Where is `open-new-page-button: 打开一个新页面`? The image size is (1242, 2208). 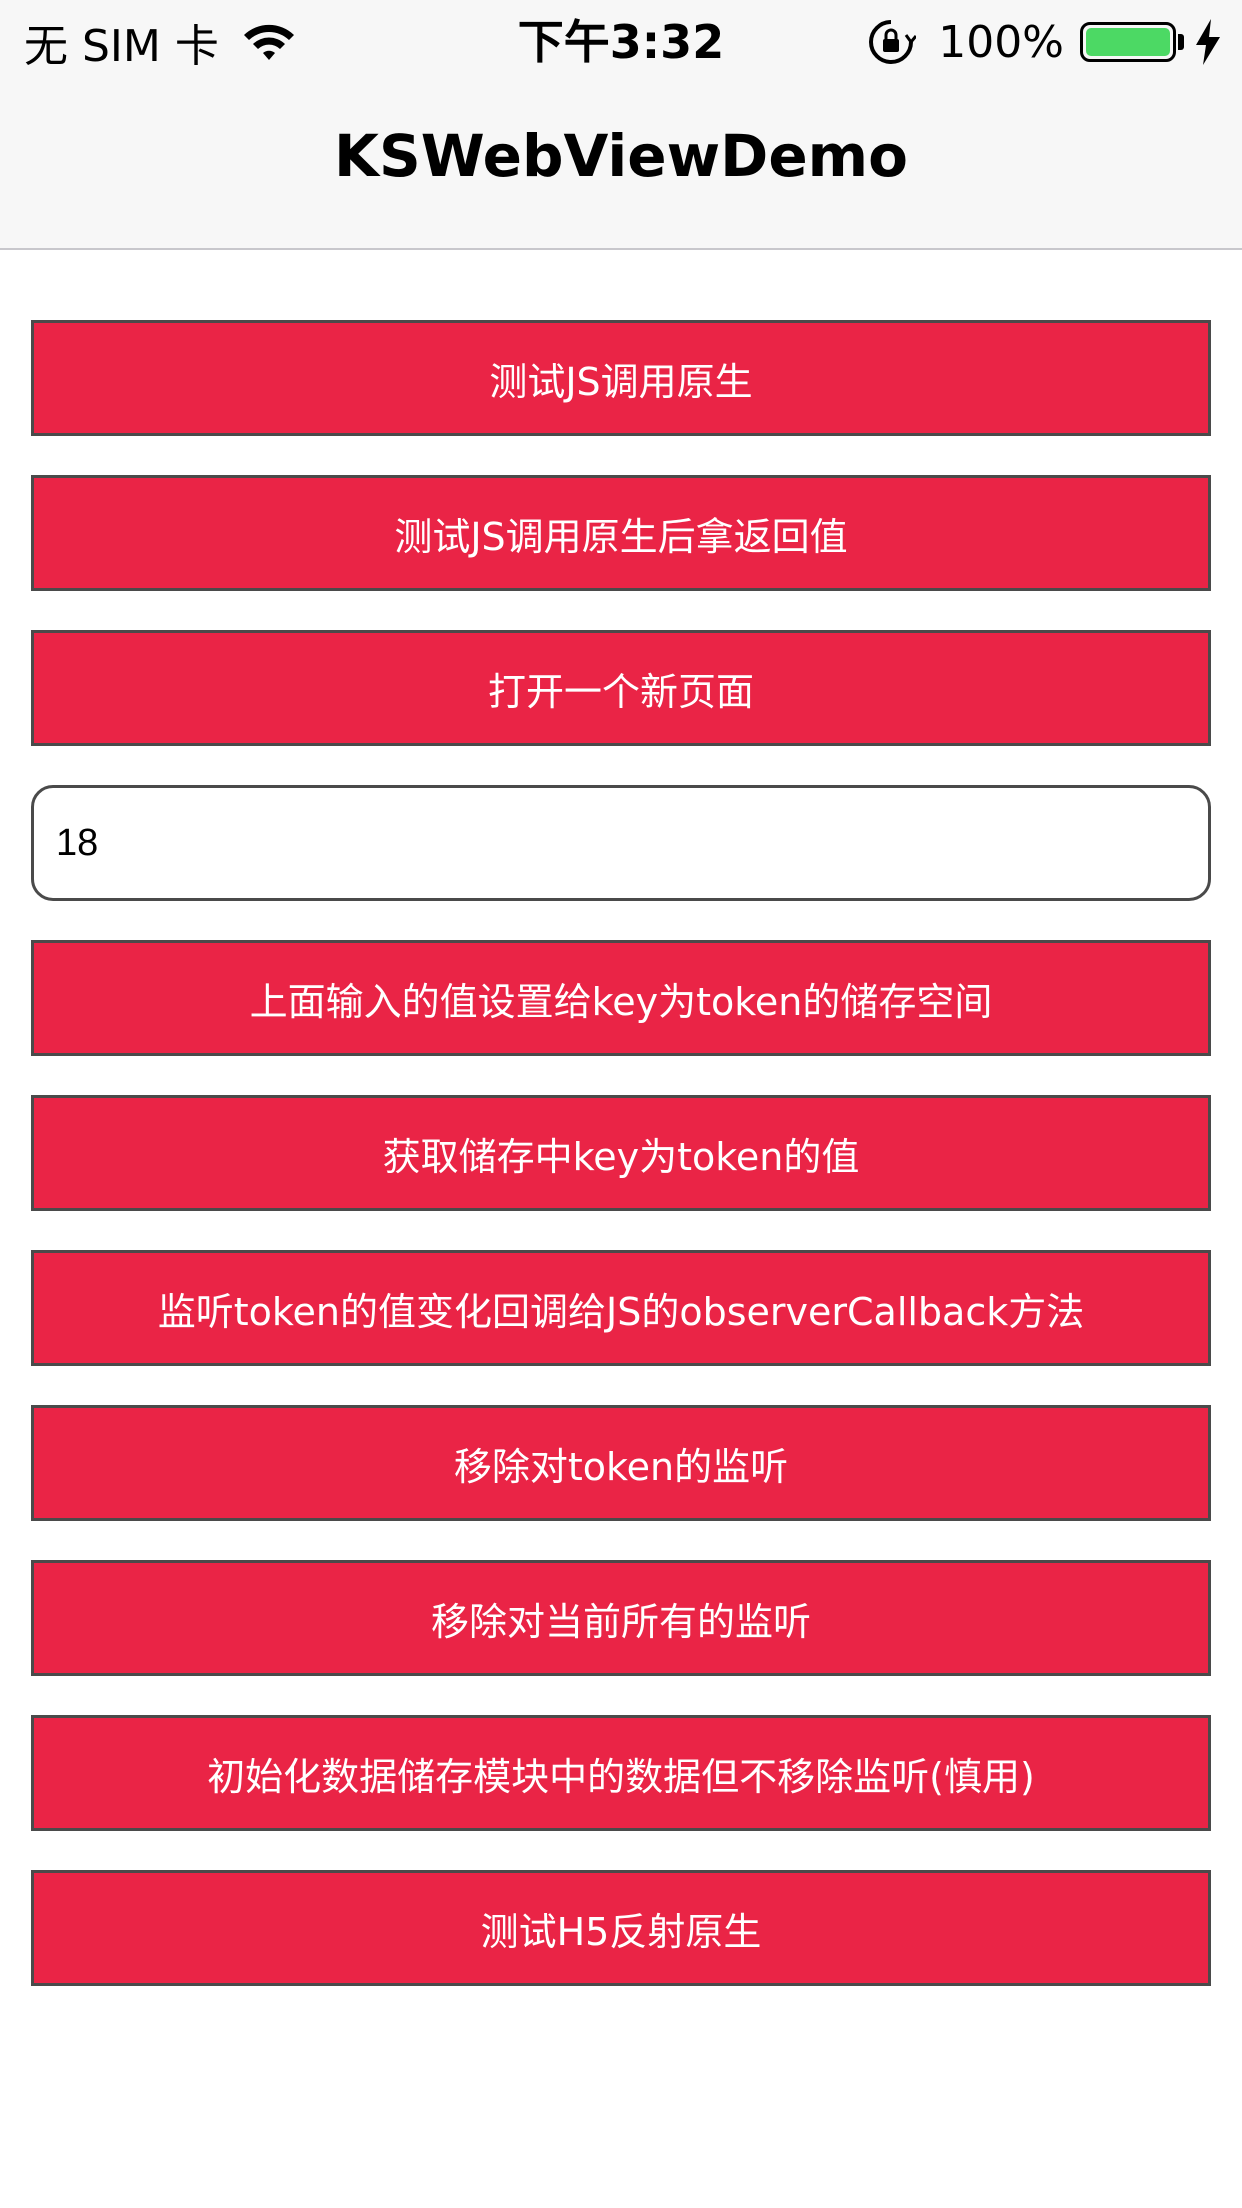 open-new-page-button: 打开一个新页面 is located at coordinates (621, 688).